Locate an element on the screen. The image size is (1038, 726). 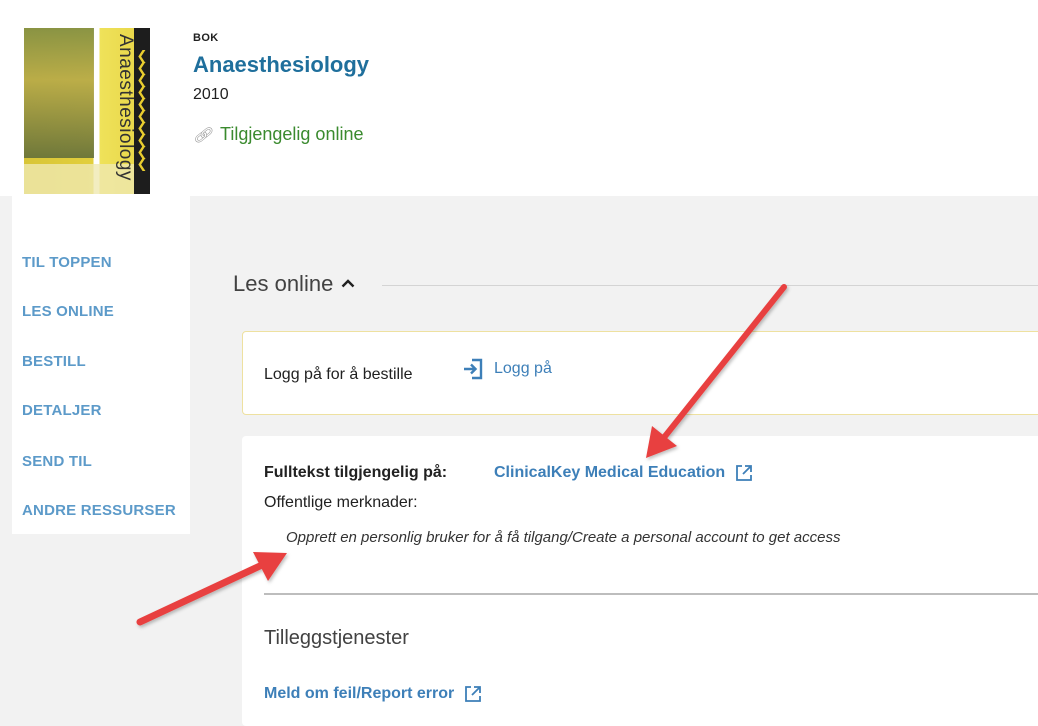
section-heading-text: Les online is located at coordinates (283, 283).